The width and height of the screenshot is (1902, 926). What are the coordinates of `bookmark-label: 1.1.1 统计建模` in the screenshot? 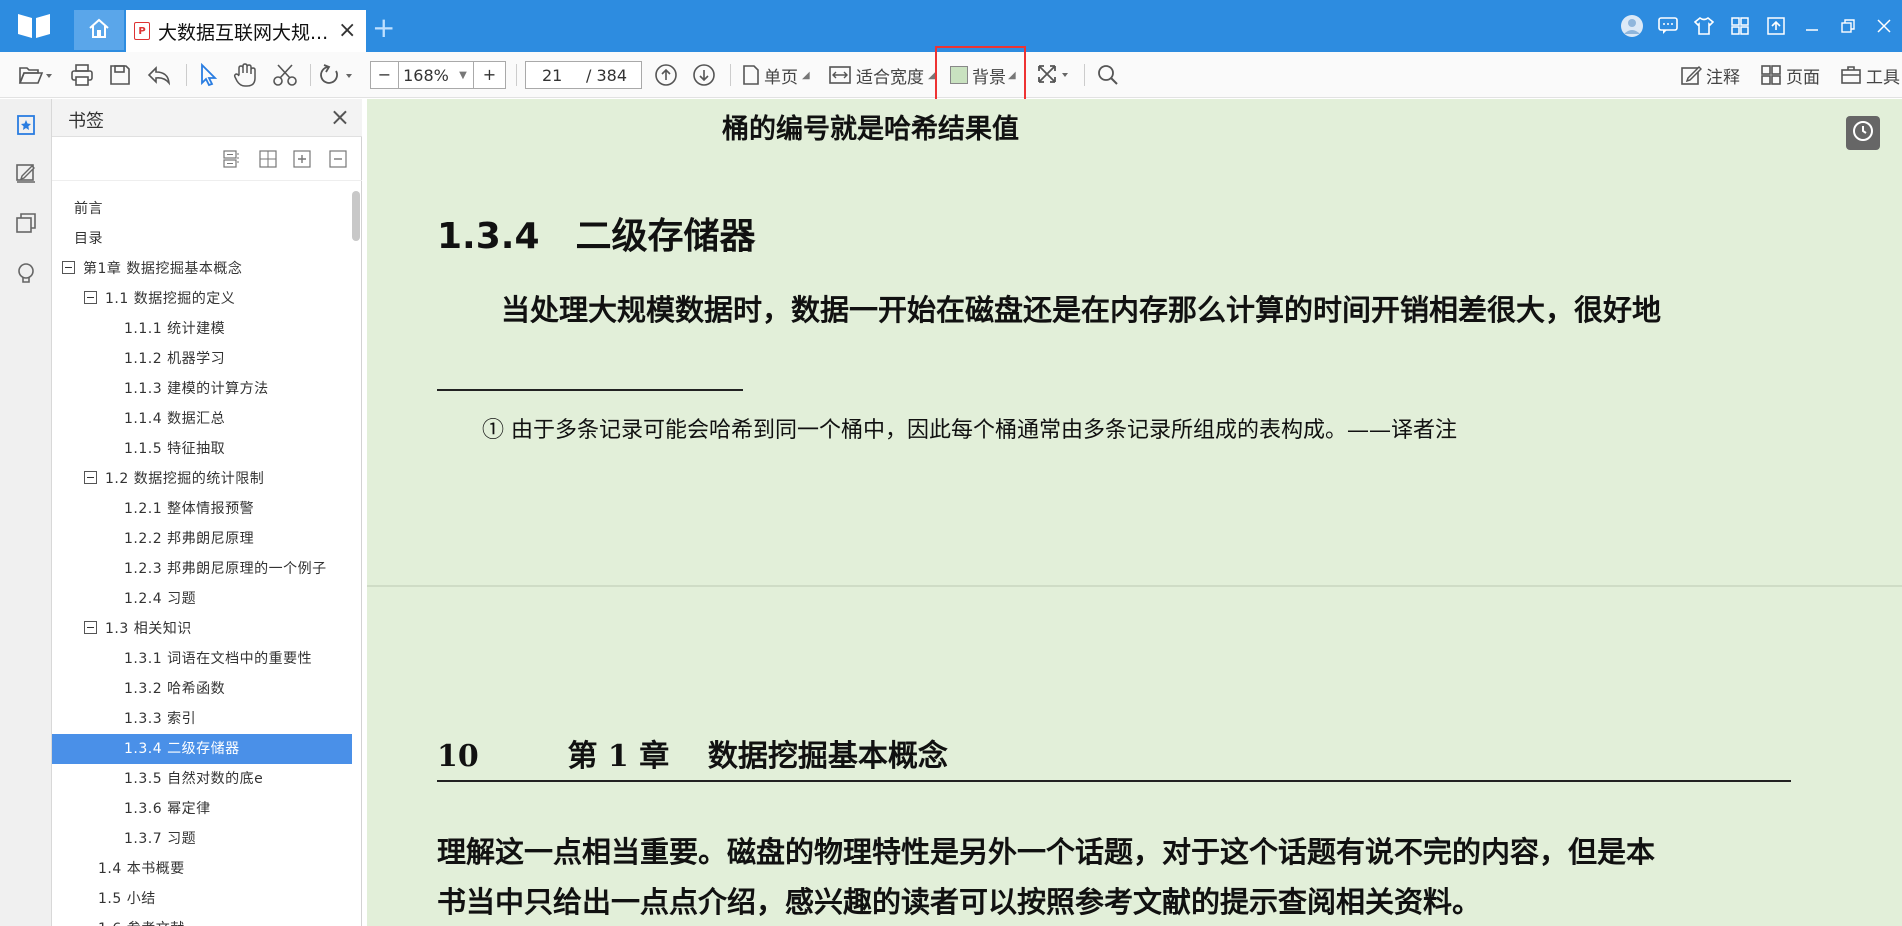 It's located at (175, 329).